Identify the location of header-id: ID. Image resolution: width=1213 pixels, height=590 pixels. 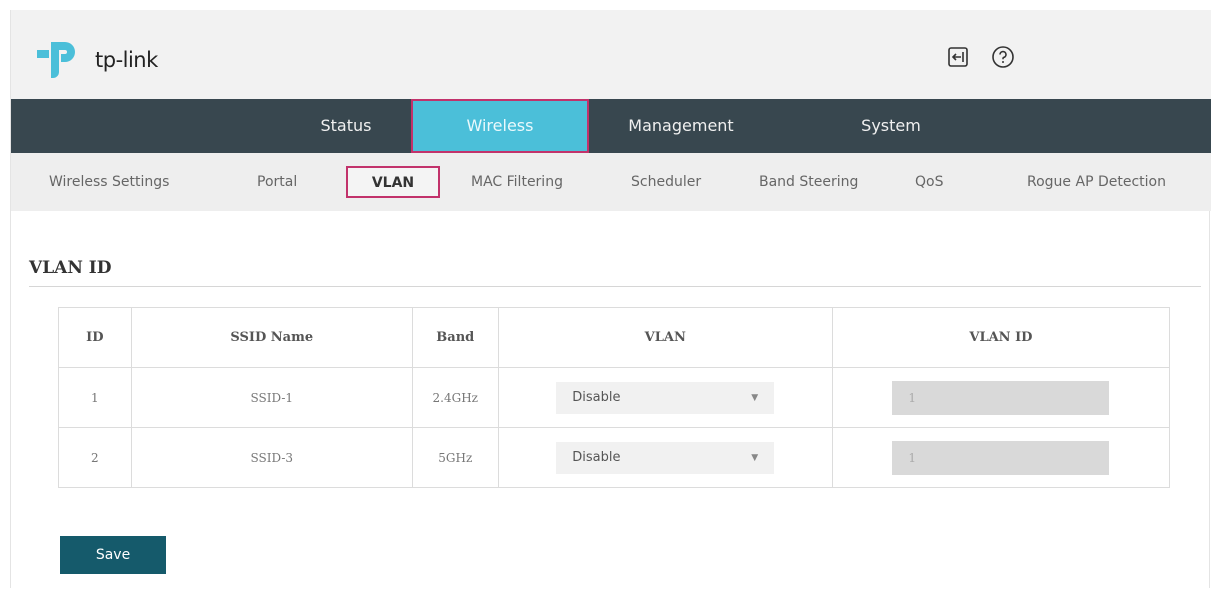
(95, 337).